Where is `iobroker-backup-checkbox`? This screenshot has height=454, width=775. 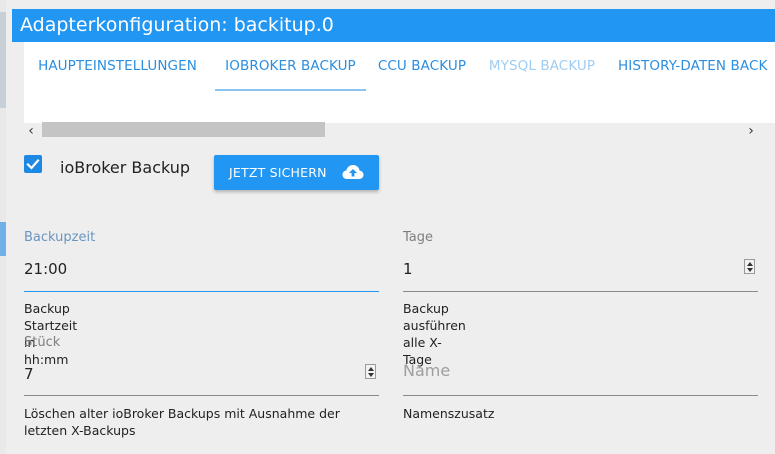 iobroker-backup-checkbox is located at coordinates (33, 164).